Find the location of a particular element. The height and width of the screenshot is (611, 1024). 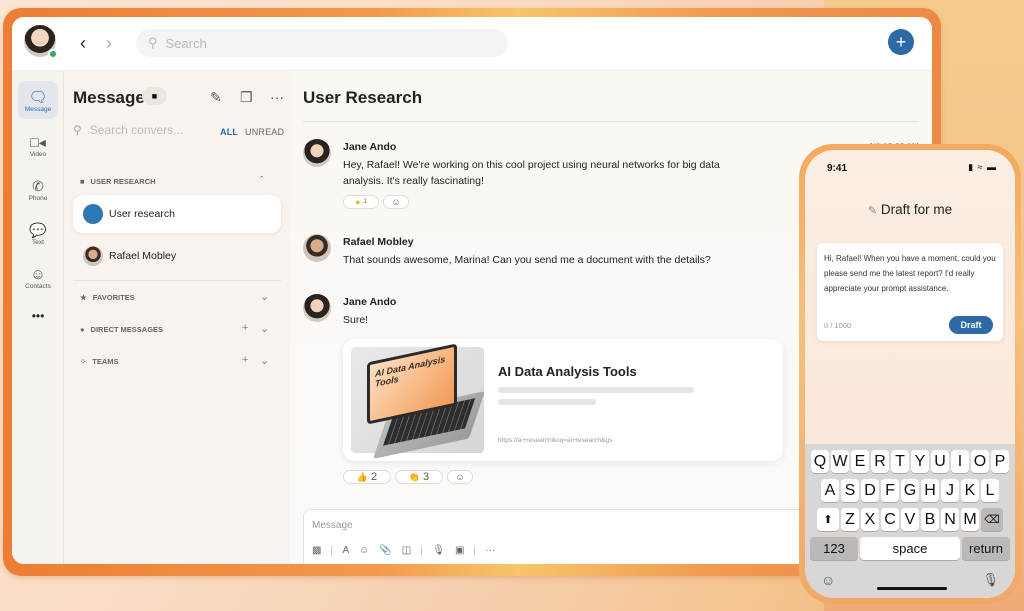

wifi-icon: ≈ is located at coordinates (980, 167).